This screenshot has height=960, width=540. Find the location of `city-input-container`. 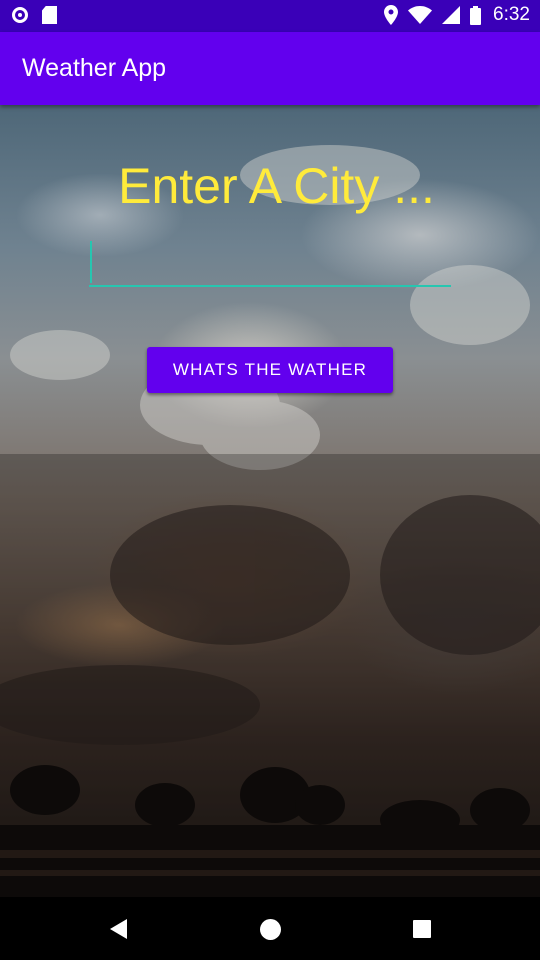

city-input-container is located at coordinates (270, 264).